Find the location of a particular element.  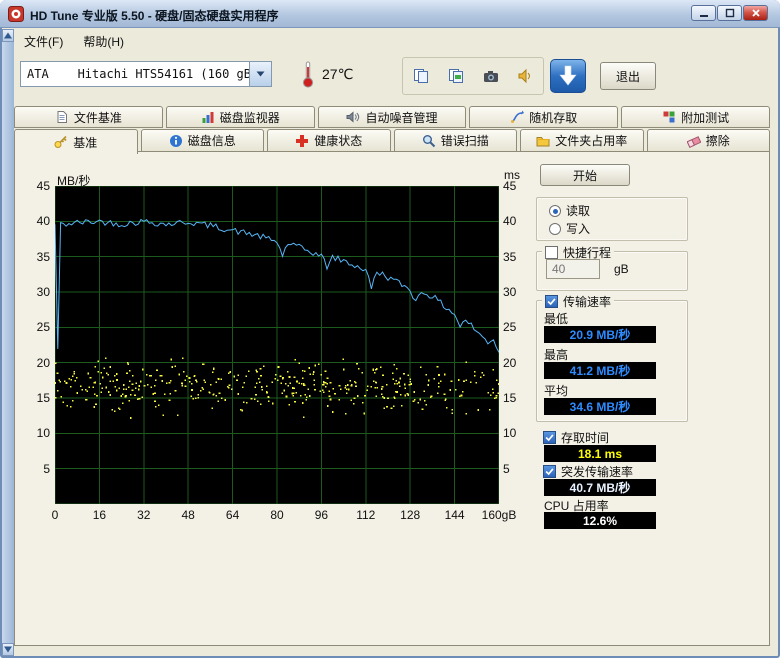

read-radio: 读取 is located at coordinates (570, 210).